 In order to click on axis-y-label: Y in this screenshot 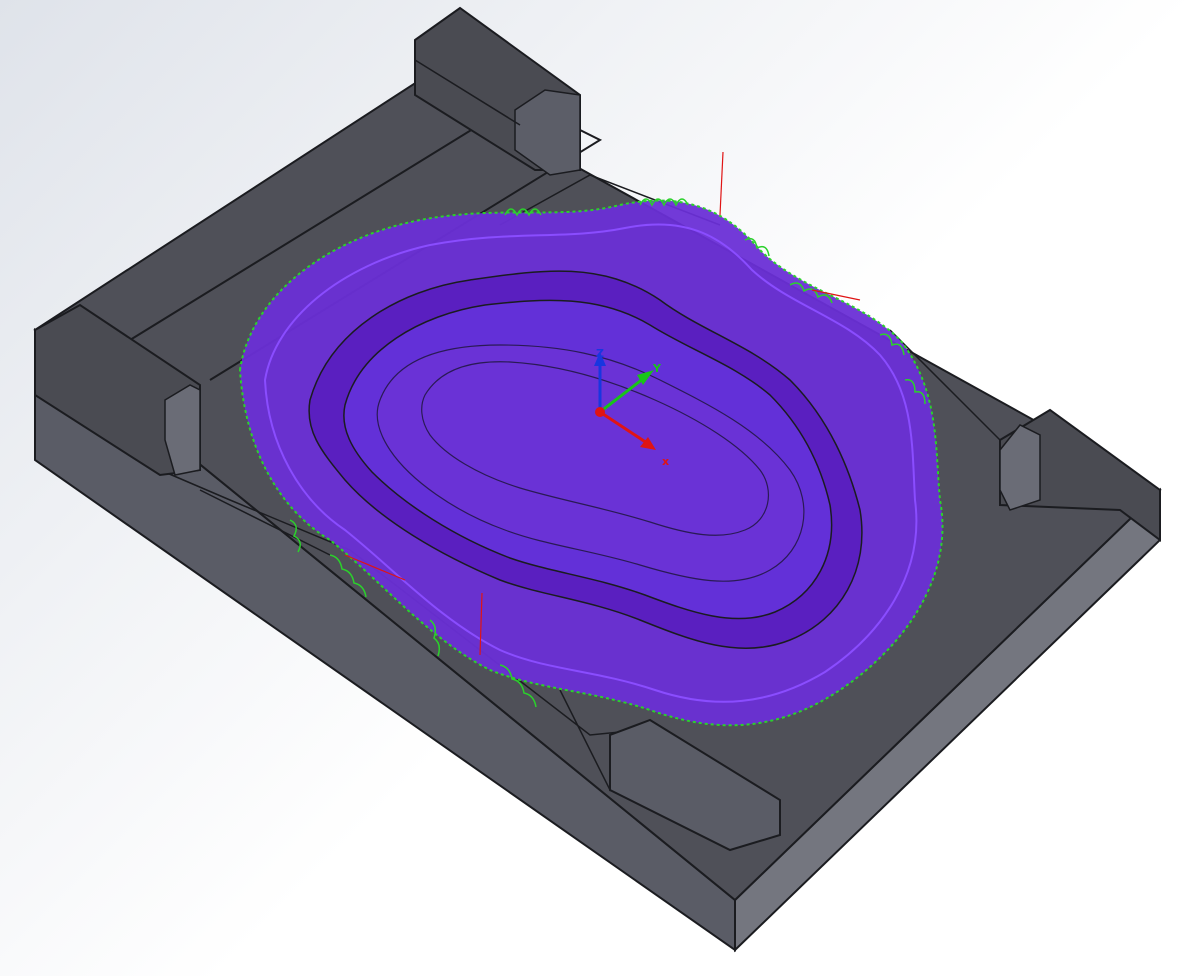, I will do `click(657, 368)`.